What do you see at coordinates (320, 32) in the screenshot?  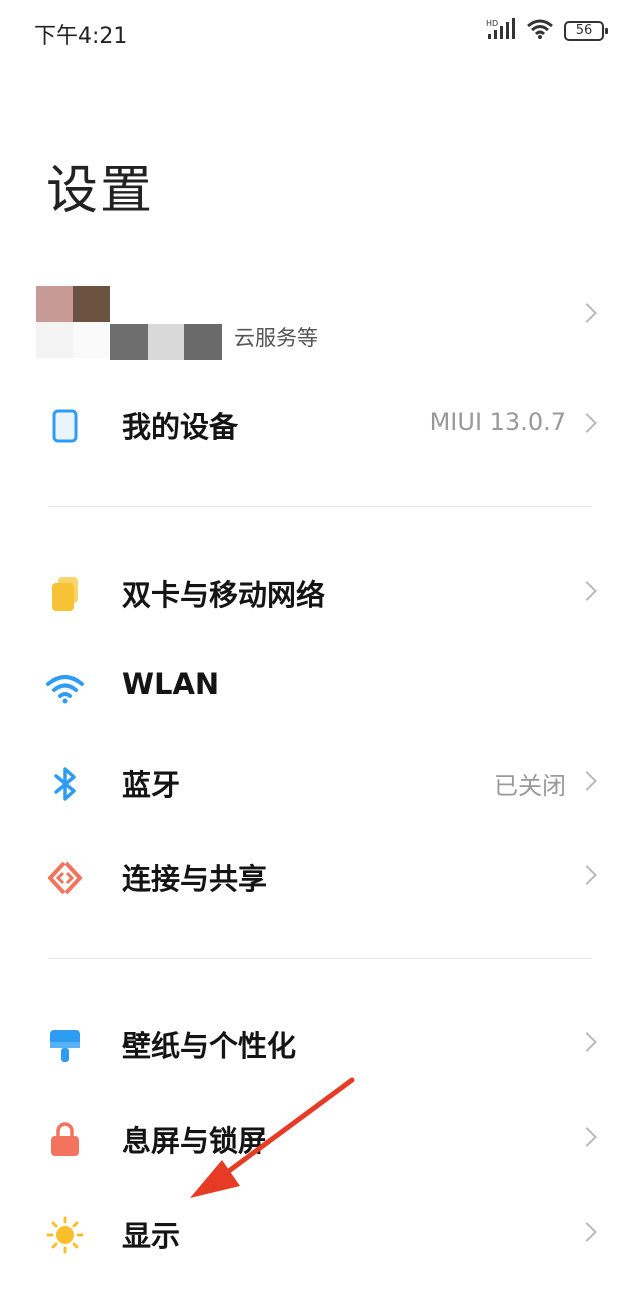 I see `status-bar: 下午4:21 HD 56` at bounding box center [320, 32].